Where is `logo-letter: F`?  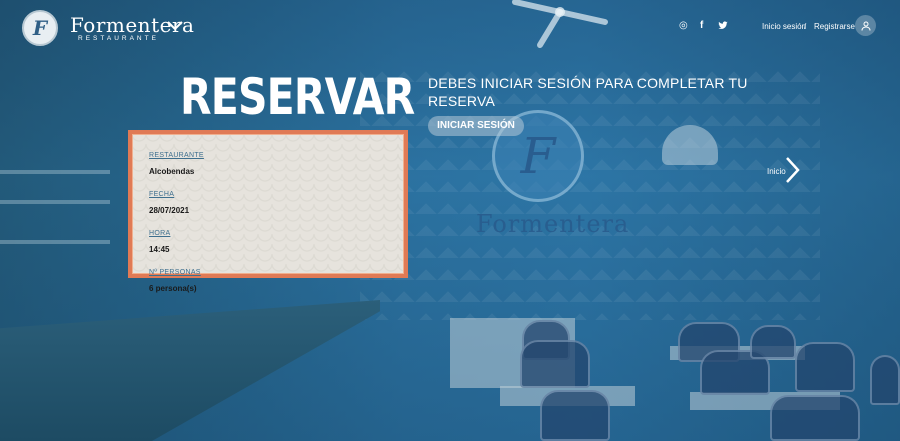 logo-letter: F is located at coordinates (40, 28).